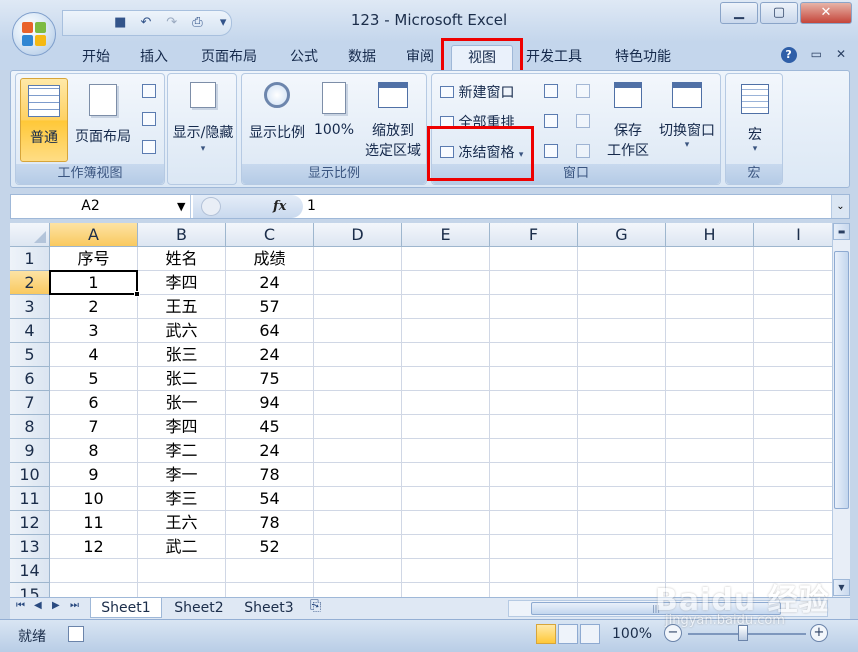  I want to click on cell-h13, so click(710, 547).